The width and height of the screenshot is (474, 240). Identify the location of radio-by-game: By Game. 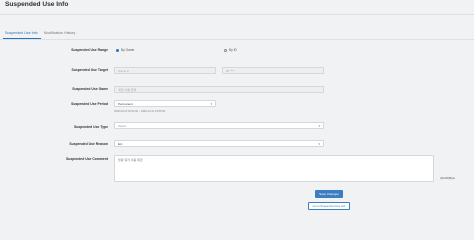
(125, 50).